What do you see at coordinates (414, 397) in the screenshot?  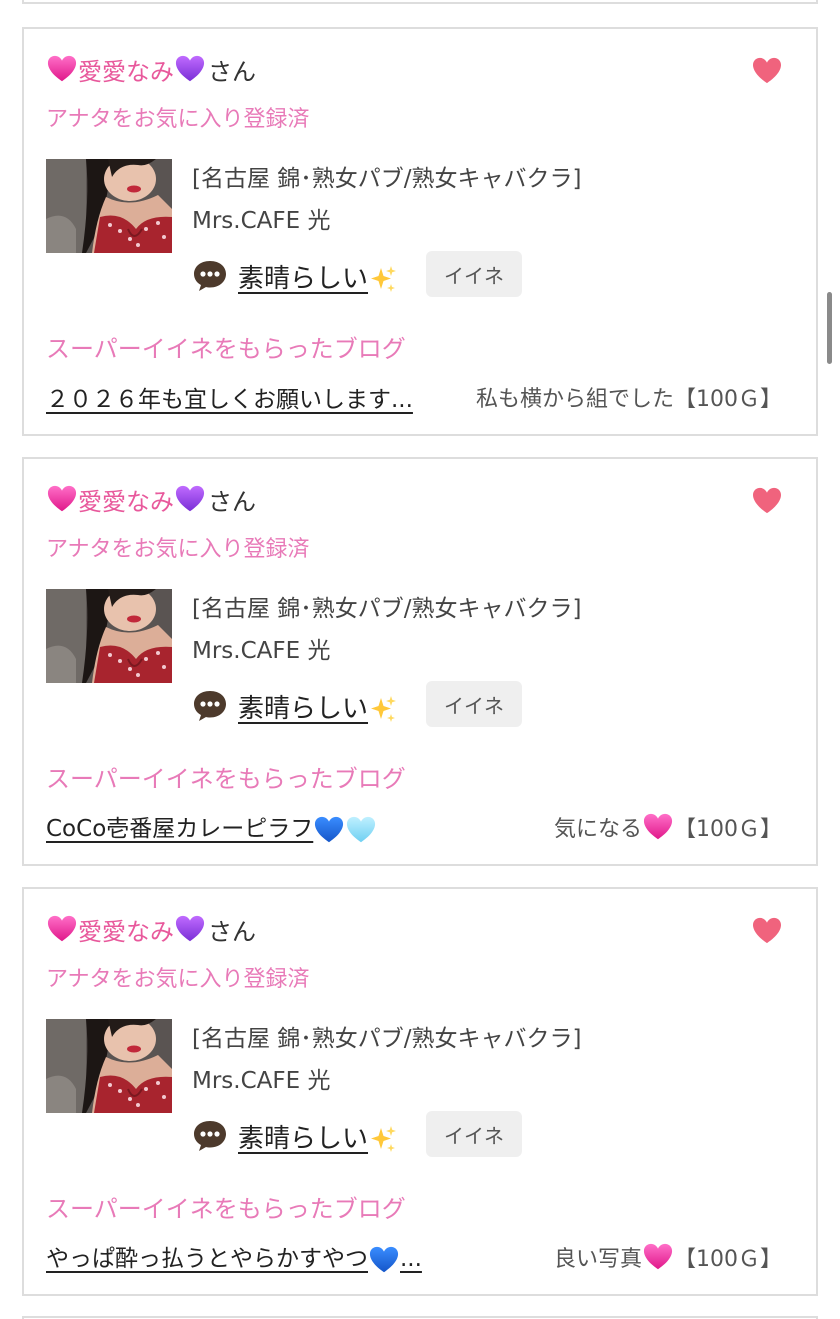 I see `blog-row: ２０２６年も宜しくお願いします... 私も横から組でした 【100Ｇ】` at bounding box center [414, 397].